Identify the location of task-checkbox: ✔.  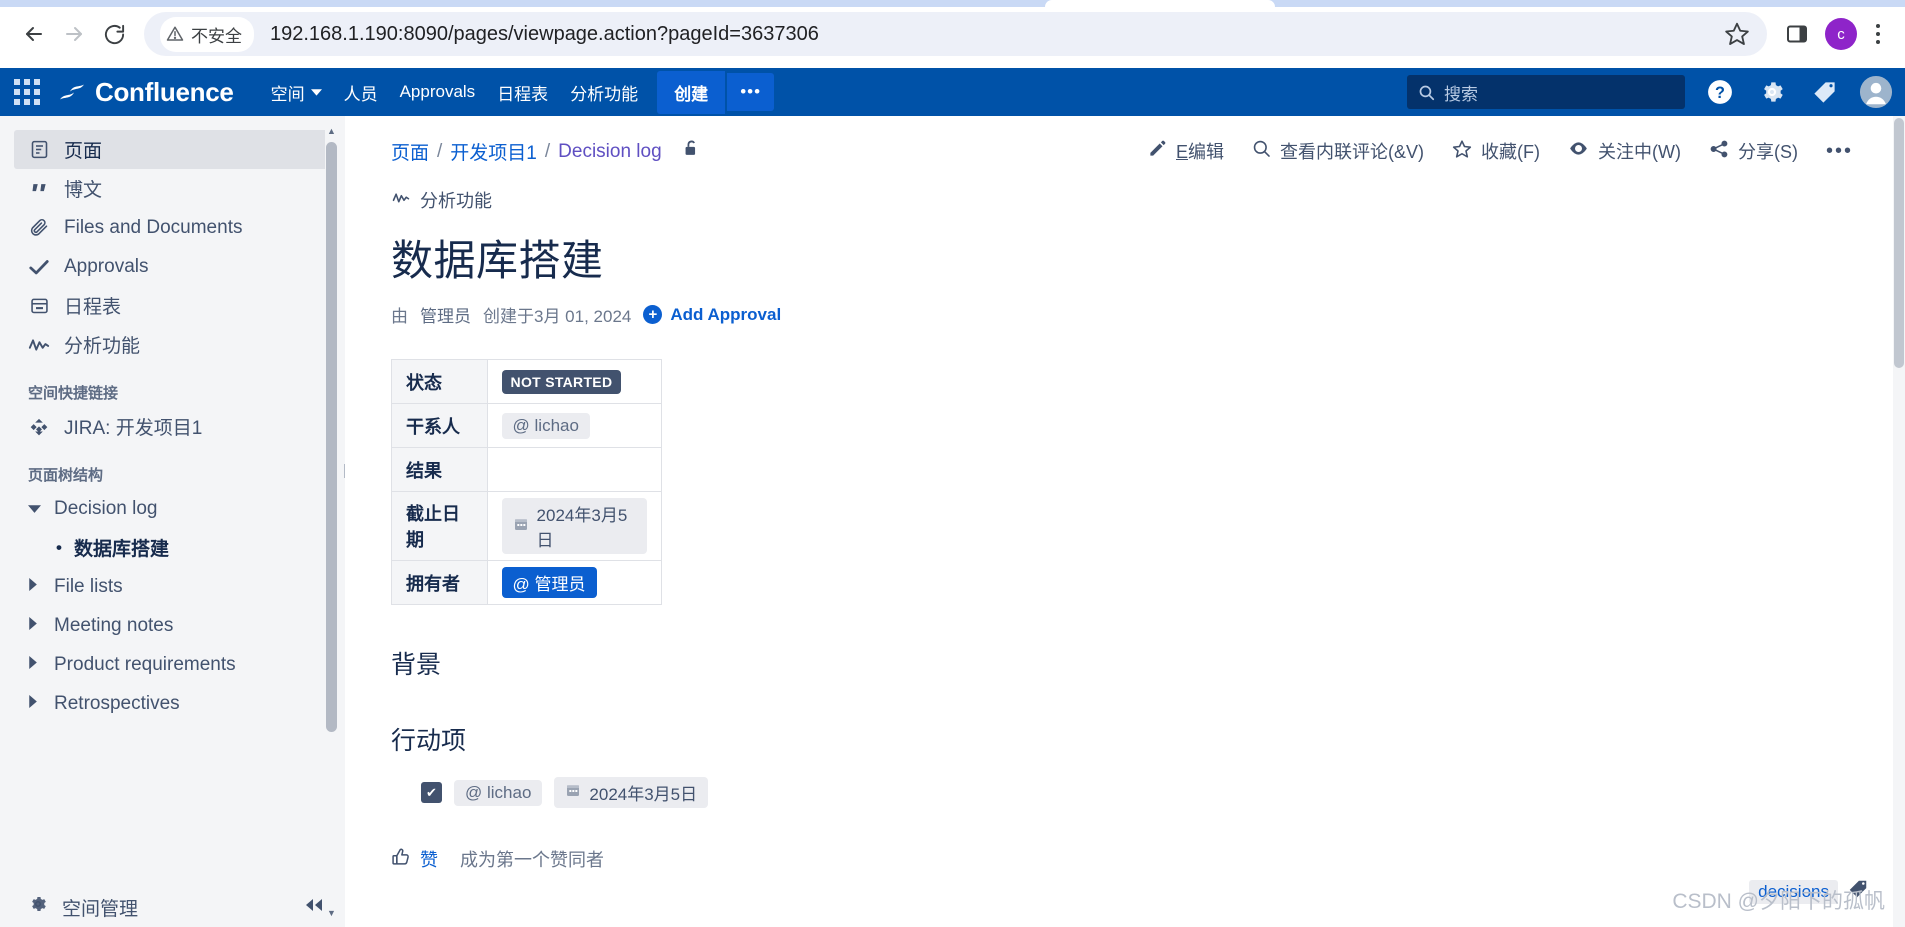
(431, 792).